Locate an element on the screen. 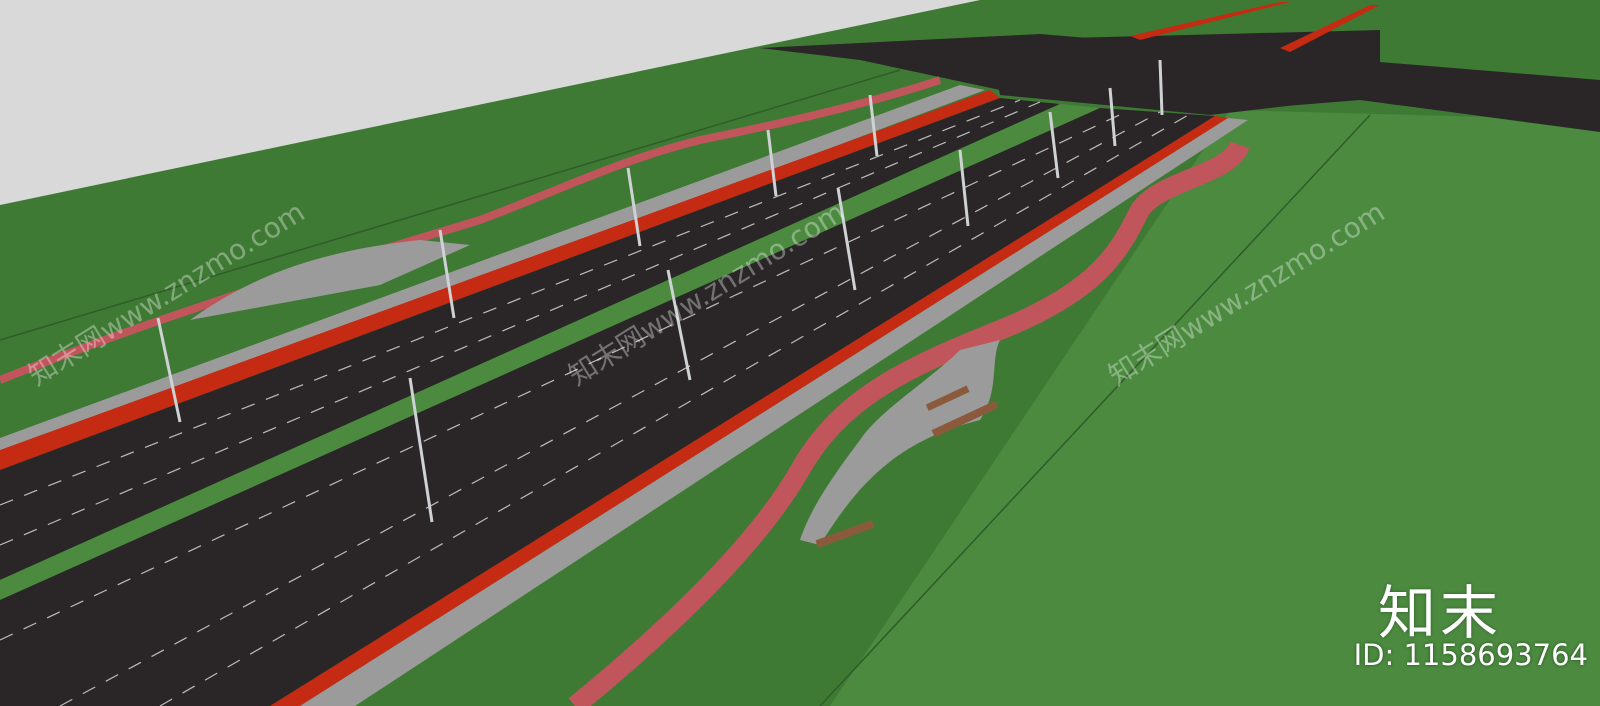 Image resolution: width=1600 pixels, height=706 pixels. image-id-label: ID: 1158693764 is located at coordinates (1470, 655).